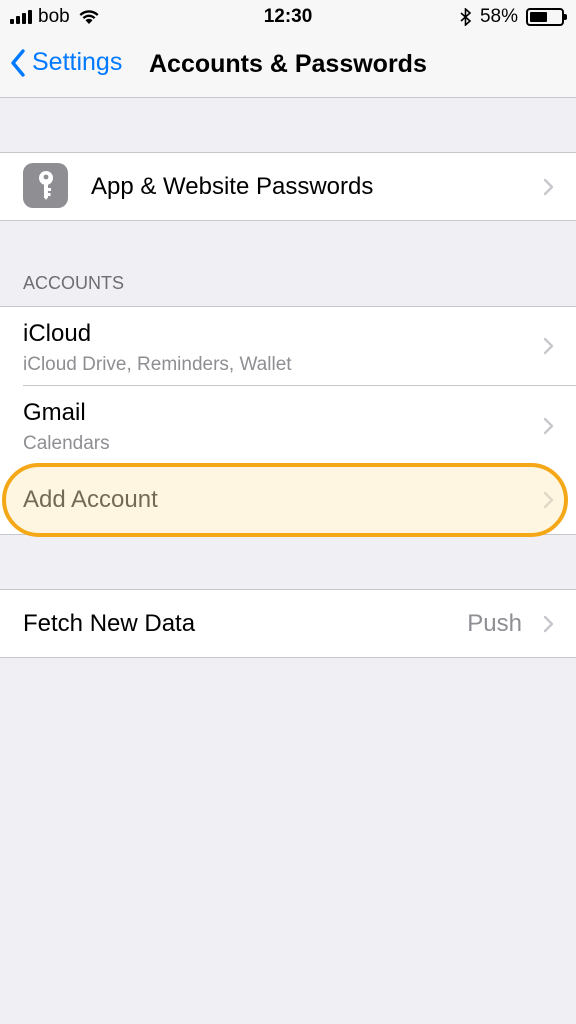 Image resolution: width=576 pixels, height=1024 pixels. I want to click on fetch-new-data-row: Fetch New Data Push, so click(288, 623).